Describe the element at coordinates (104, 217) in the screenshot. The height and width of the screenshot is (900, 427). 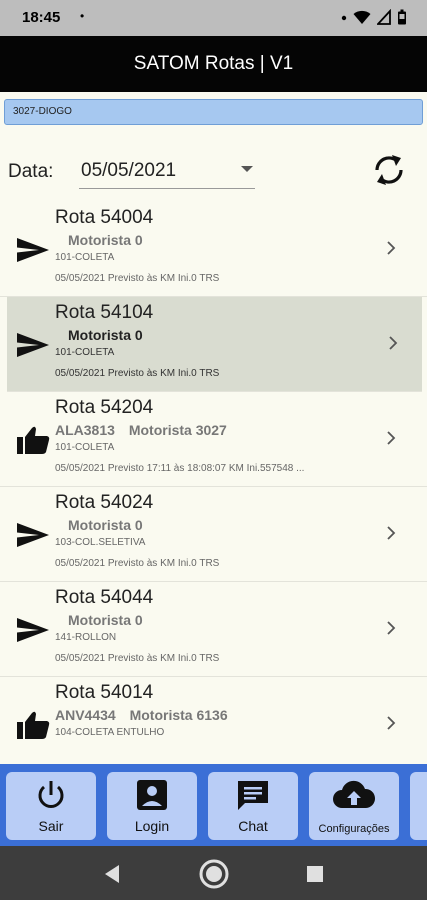
I see `route-title: Rota 54004` at that location.